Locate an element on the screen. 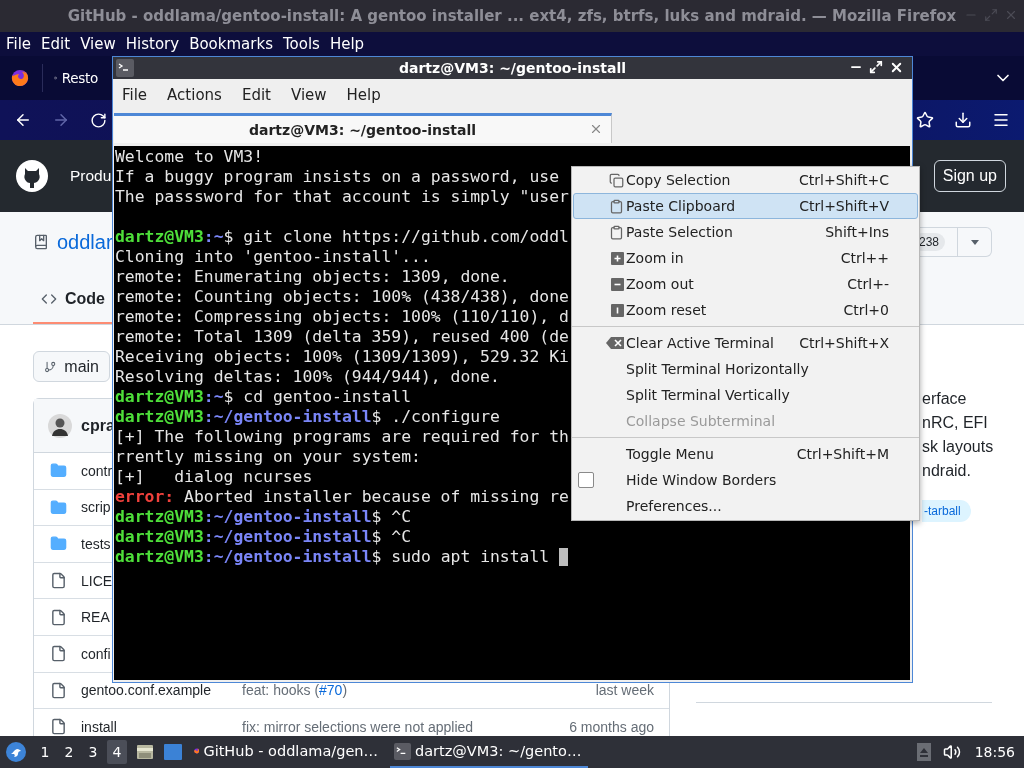  pull-request-link: #70 is located at coordinates (331, 690).